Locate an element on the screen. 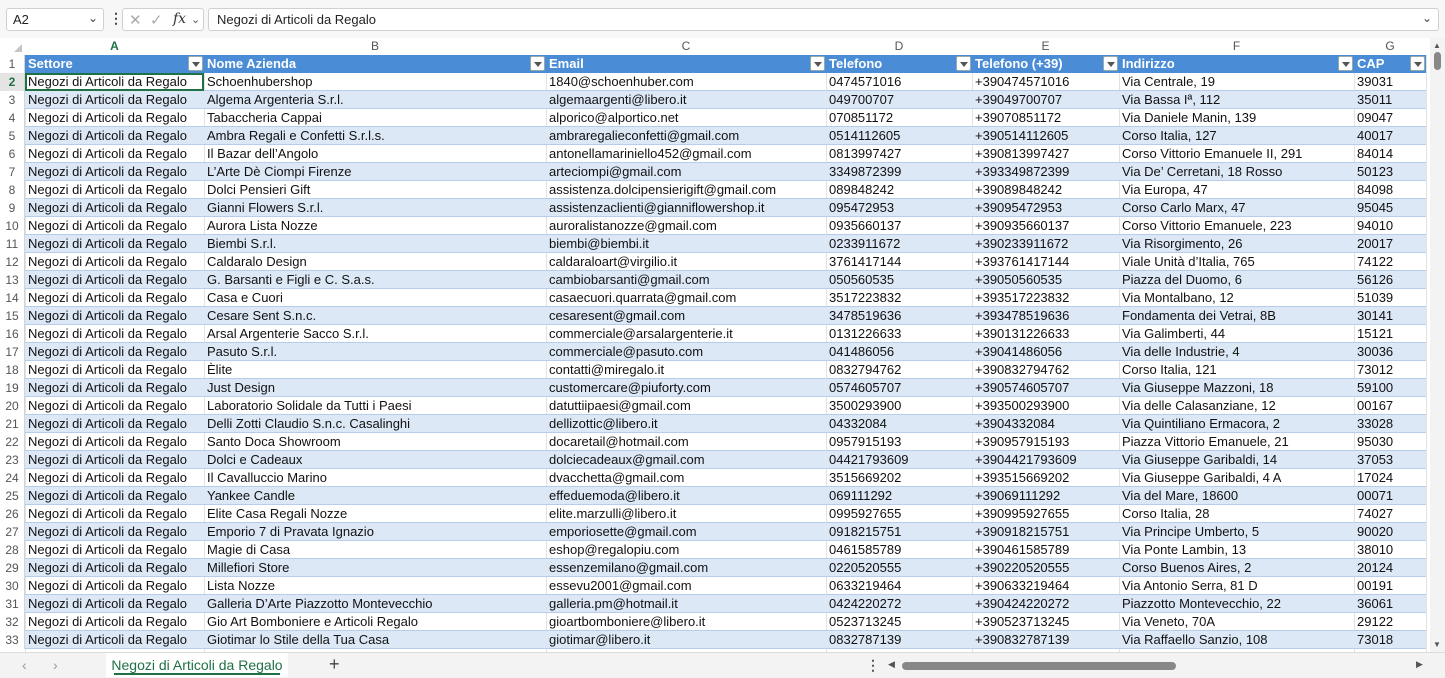 This screenshot has width=1445, height=678. table-cell: eshop@regalopiu.com is located at coordinates (686, 550).